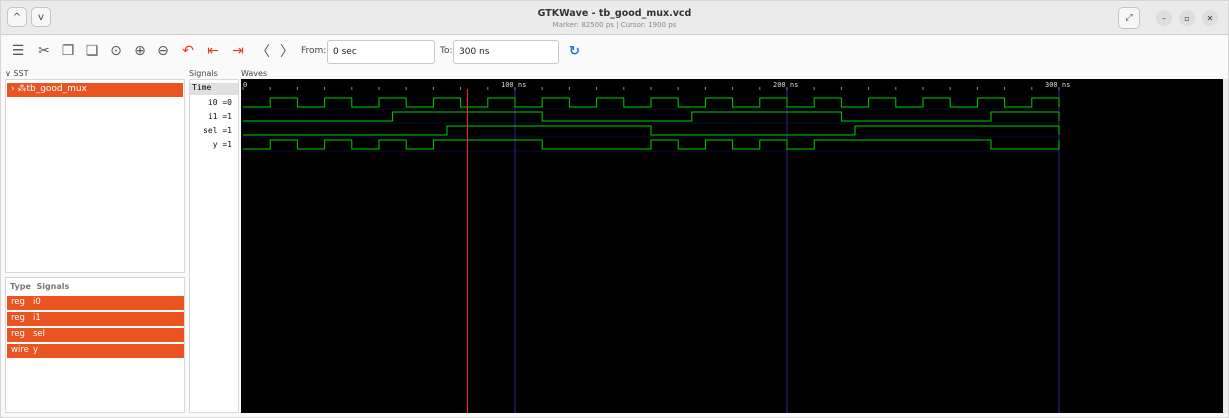  What do you see at coordinates (381, 52) in the screenshot?
I see `from-input: 0 sec` at bounding box center [381, 52].